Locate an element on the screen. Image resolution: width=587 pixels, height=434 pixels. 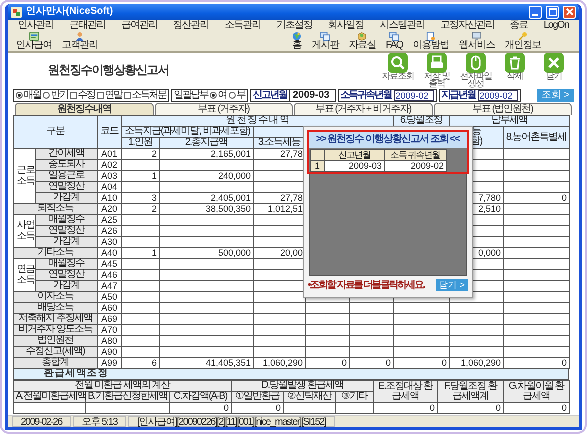
column-header: 1.인원 is located at coordinates (141, 143).